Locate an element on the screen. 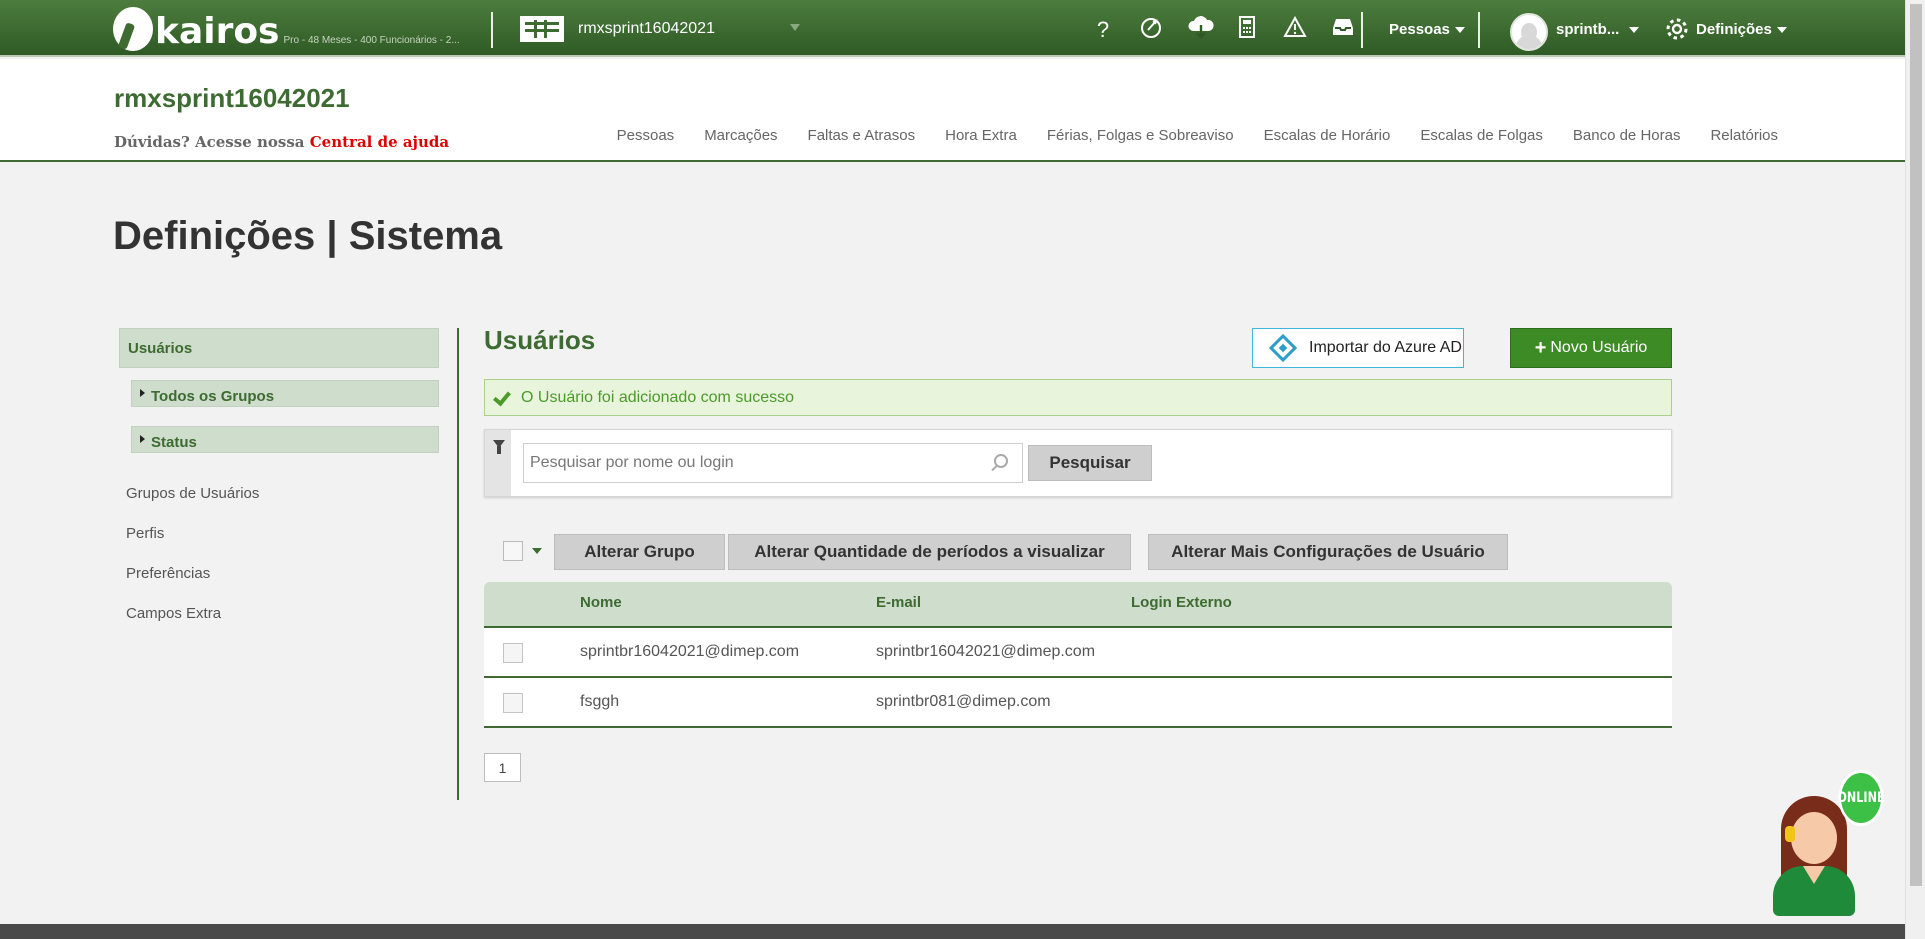 Image resolution: width=1925 pixels, height=939 pixels. top-icons: ? is located at coordinates (1234, 30).